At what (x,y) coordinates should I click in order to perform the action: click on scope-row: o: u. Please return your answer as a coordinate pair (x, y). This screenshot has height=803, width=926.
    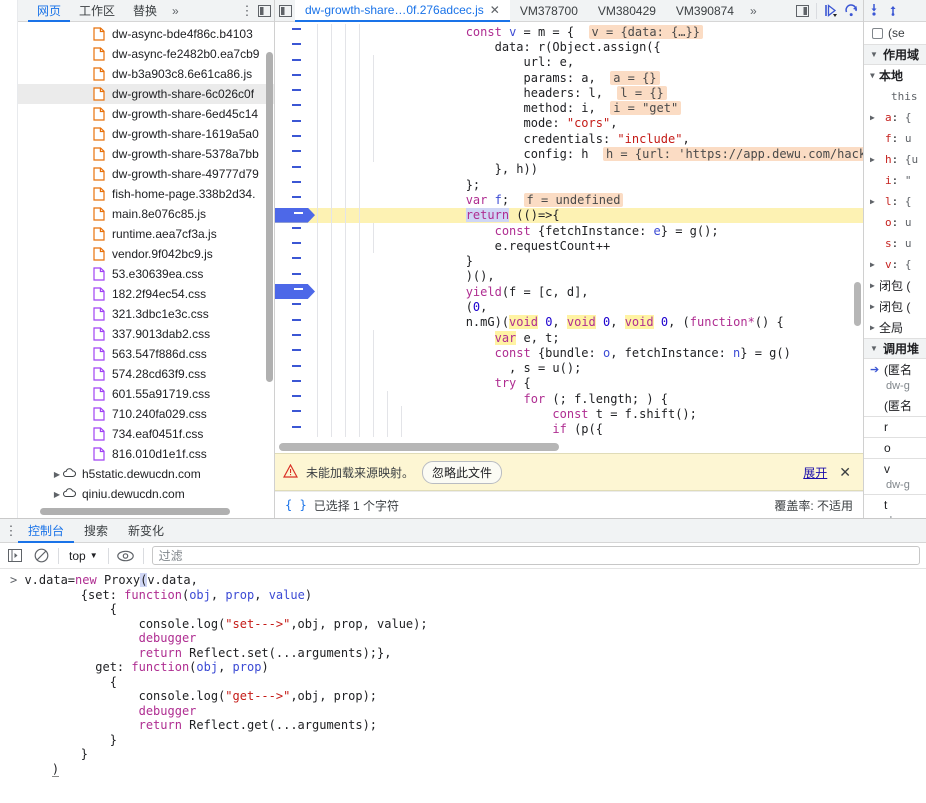
    Looking at the image, I should click on (895, 222).